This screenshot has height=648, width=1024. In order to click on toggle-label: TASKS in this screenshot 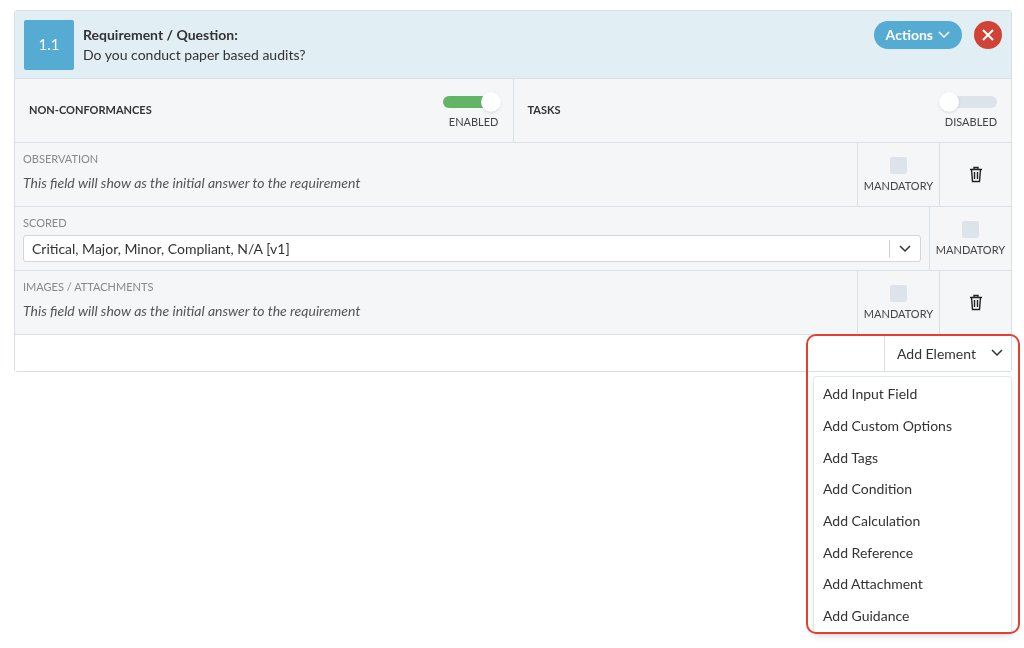, I will do `click(544, 110)`.